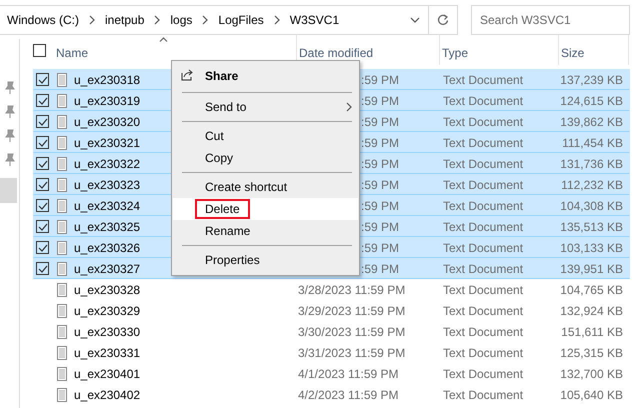 This screenshot has height=408, width=642. I want to click on size-cell-text: 124,615 KB, so click(592, 101).